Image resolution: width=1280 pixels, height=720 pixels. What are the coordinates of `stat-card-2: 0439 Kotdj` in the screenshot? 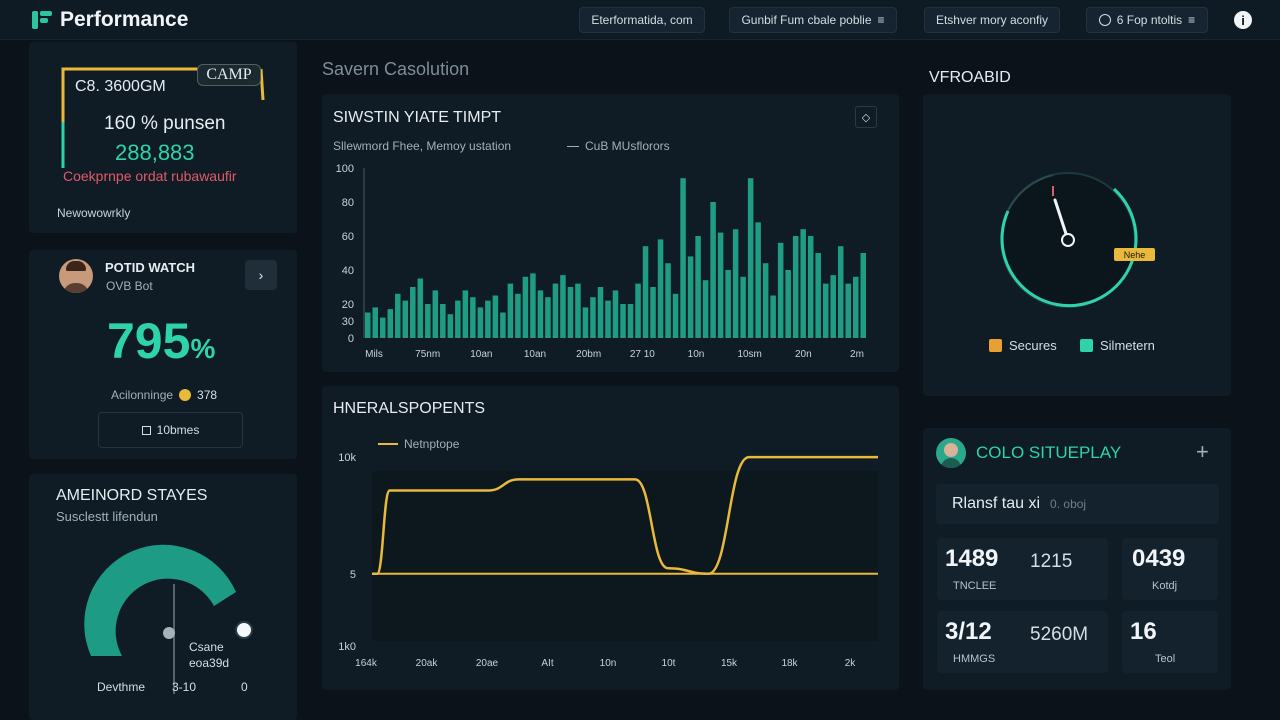 It's located at (1170, 569).